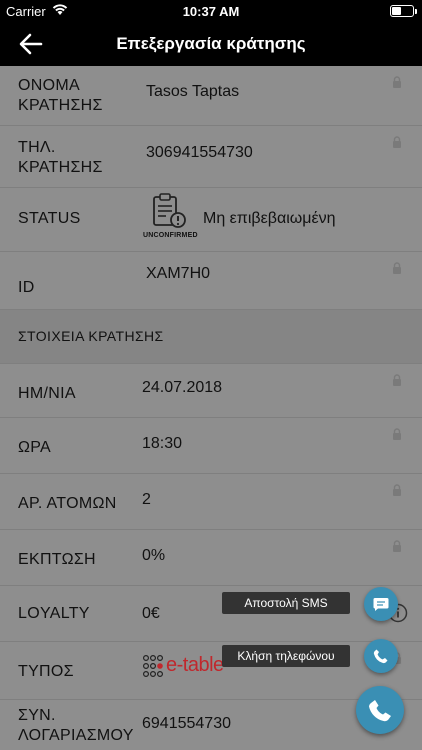 The width and height of the screenshot is (422, 750). I want to click on call-phone-button, so click(381, 656).